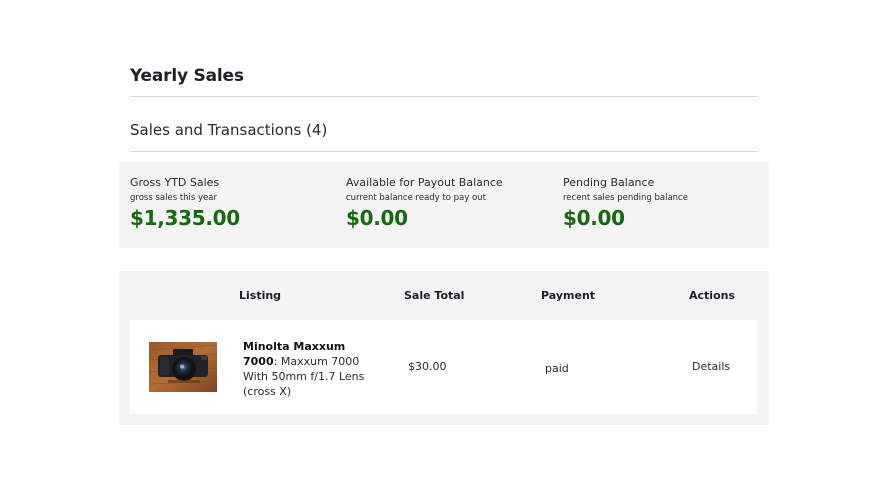  What do you see at coordinates (609, 182) in the screenshot?
I see `stat-title: Pending Balance` at bounding box center [609, 182].